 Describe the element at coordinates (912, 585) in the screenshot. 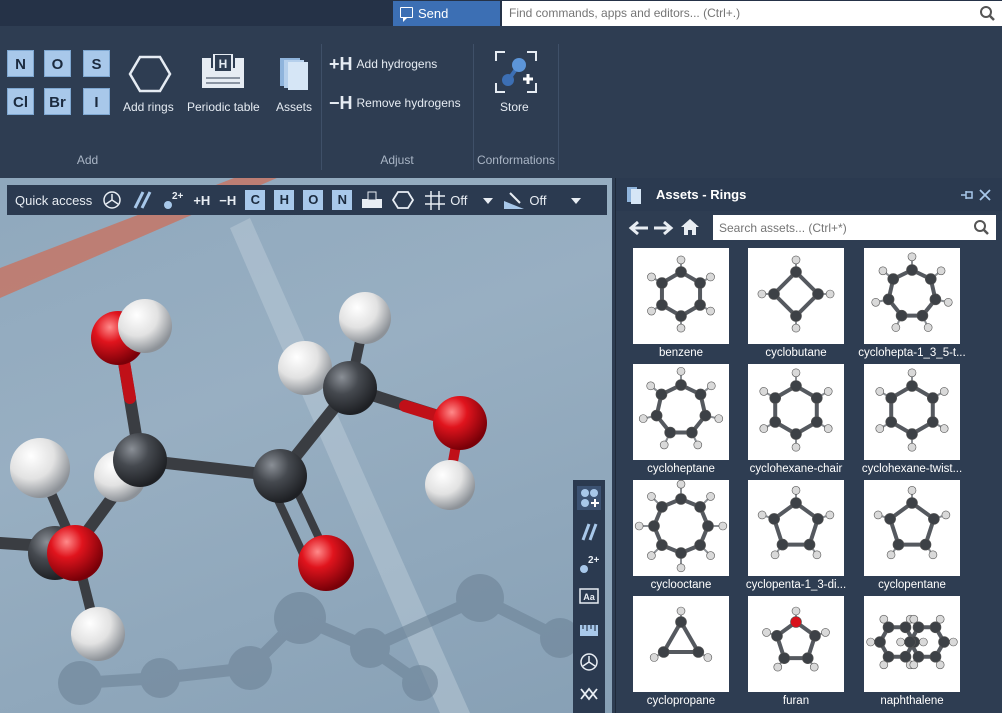

I see `asset-name: cyclopentane` at that location.